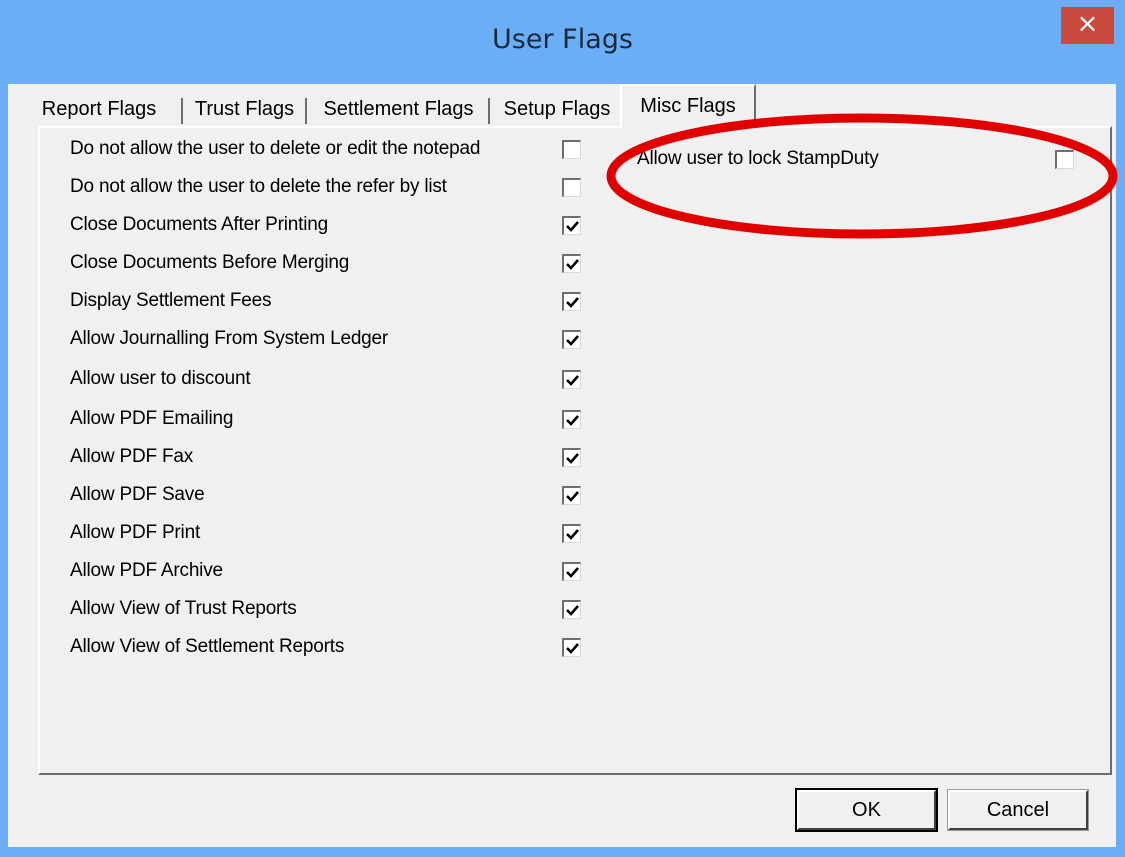  Describe the element at coordinates (146, 570) in the screenshot. I see `flag-label: Allow PDF Archive` at that location.